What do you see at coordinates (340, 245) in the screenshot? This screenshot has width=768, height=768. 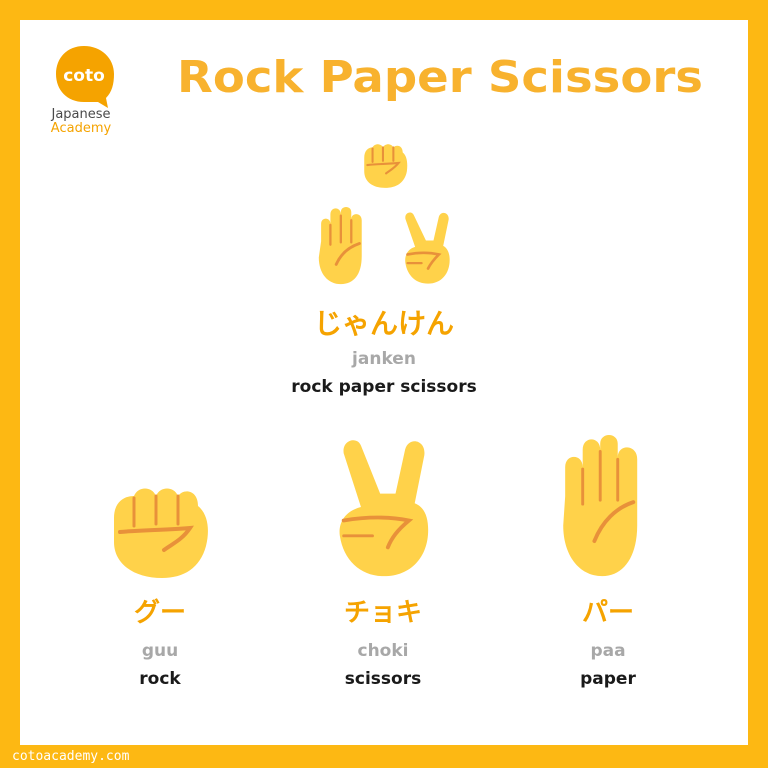 I see `small-open-hand-icon` at bounding box center [340, 245].